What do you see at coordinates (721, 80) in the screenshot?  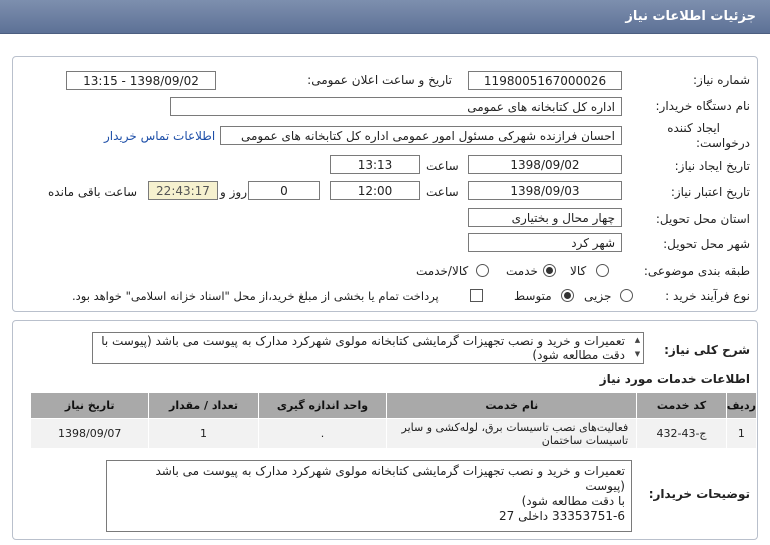 I see `need-number-label: شماره نیاز:` at bounding box center [721, 80].